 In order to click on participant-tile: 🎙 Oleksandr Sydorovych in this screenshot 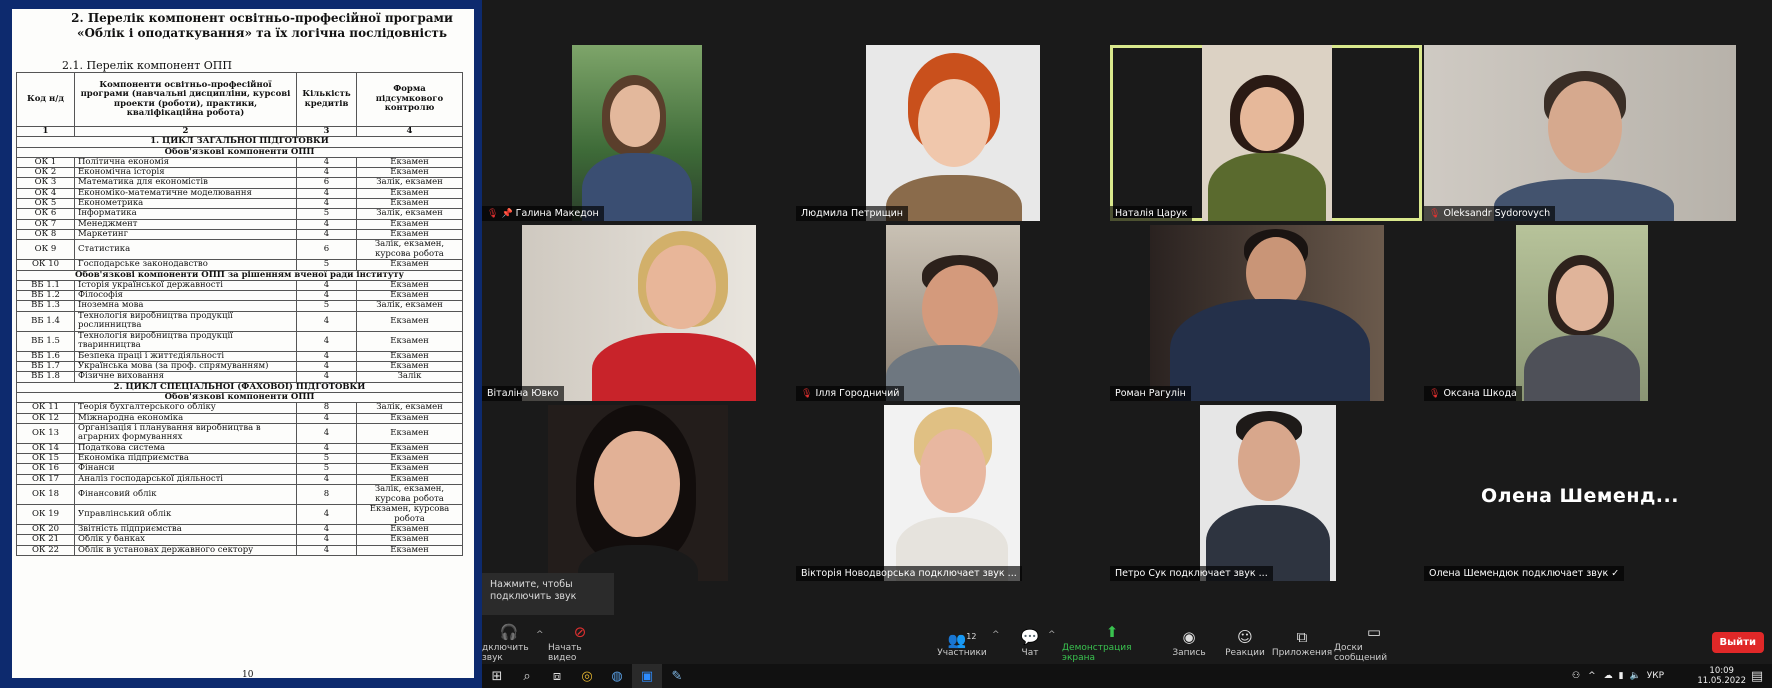, I will do `click(1580, 133)`.